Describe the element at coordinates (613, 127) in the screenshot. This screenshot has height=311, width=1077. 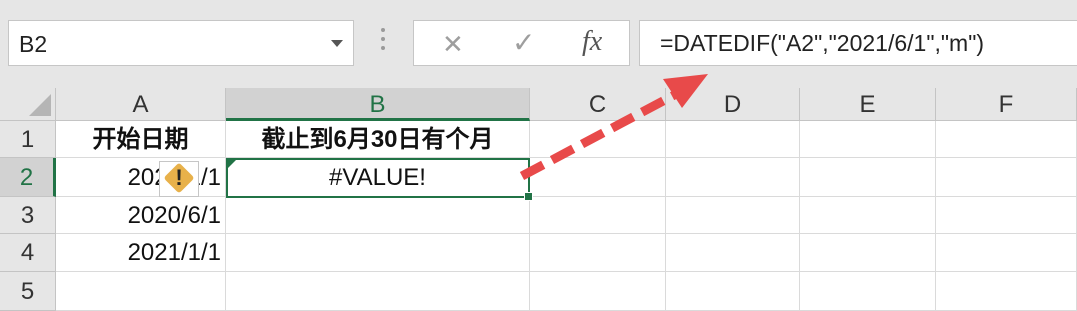
I see `annotation-arrow-icon` at that location.